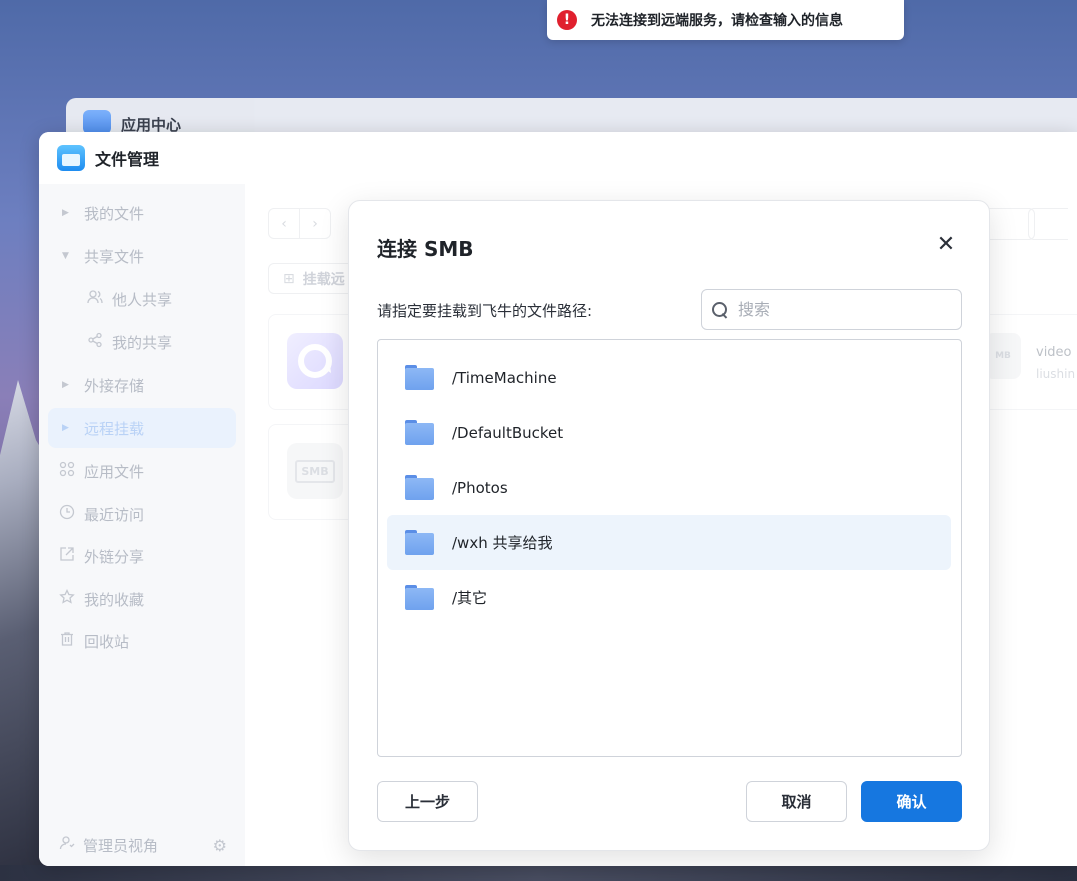  I want to click on path-label: 请指定要挂载到飞牛的文件路径:, so click(485, 311).